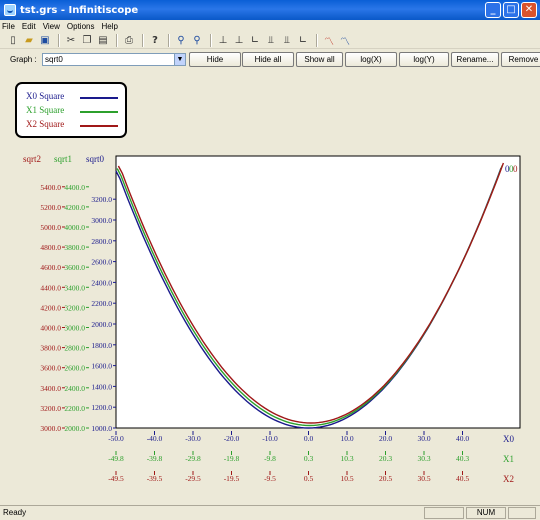 The width and height of the screenshot is (540, 520). What do you see at coordinates (270, 478) in the screenshot?
I see `x-tick-label: -9.5` at bounding box center [270, 478].